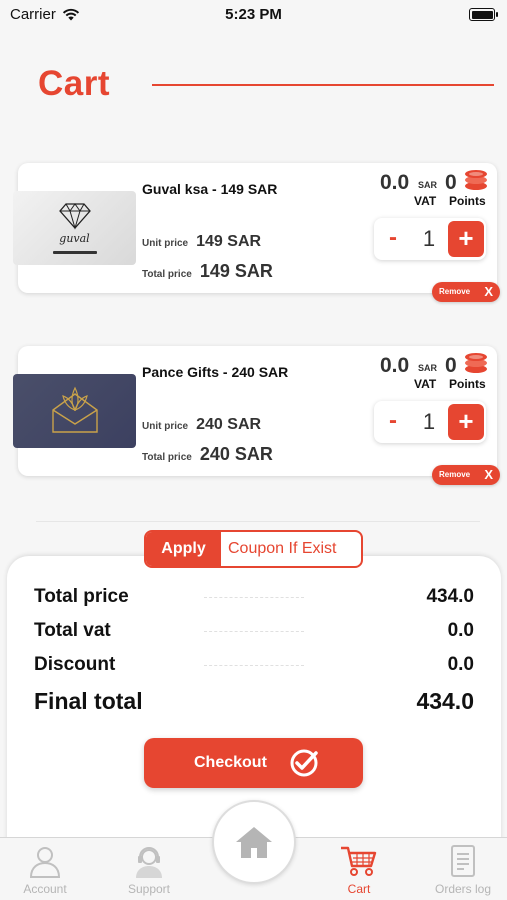 Image resolution: width=507 pixels, height=900 pixels. I want to click on summary-label: Final total, so click(88, 701).